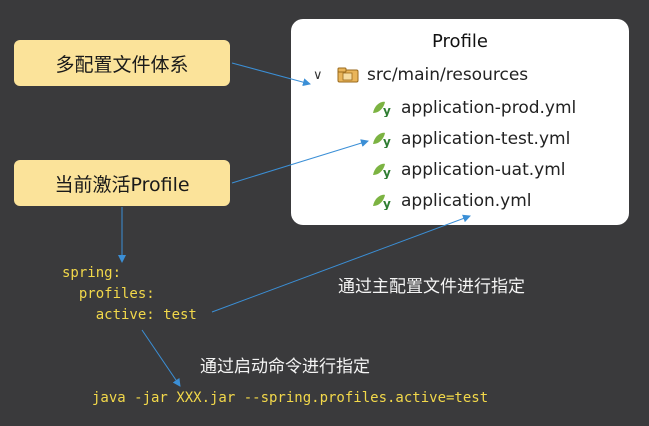 The width and height of the screenshot is (649, 426). I want to click on arrow-active-profile-to-test-file, so click(300, 161).